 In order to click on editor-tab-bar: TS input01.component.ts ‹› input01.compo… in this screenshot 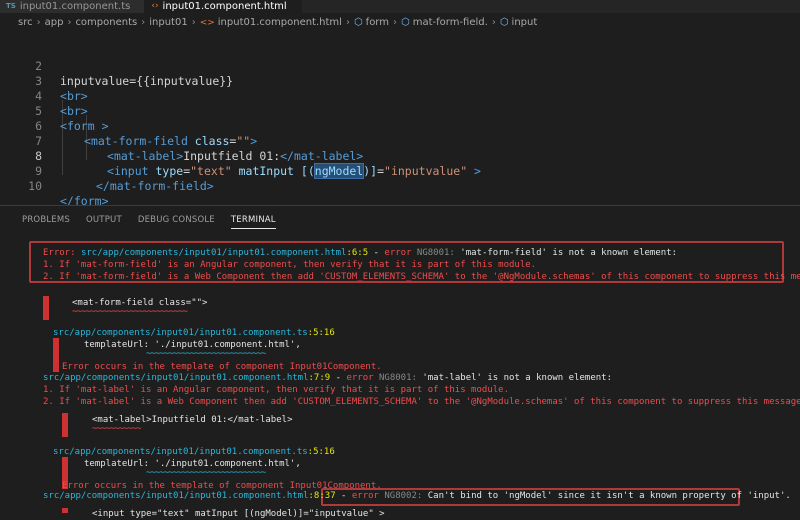, I will do `click(400, 6)`.